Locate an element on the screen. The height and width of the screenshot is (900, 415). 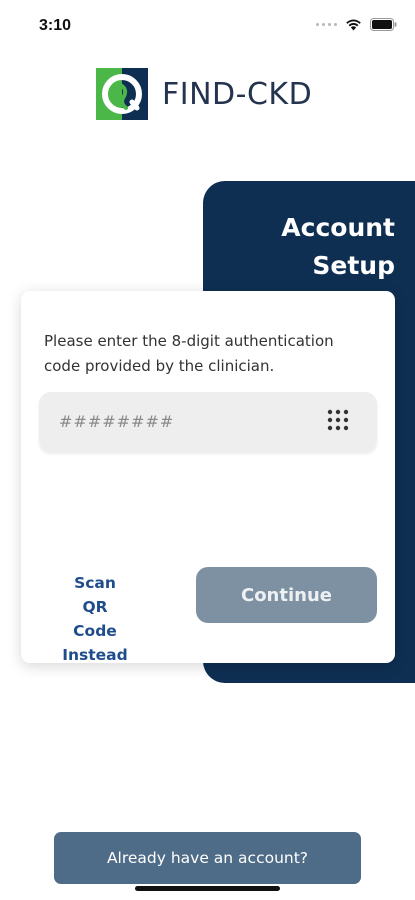
battery-icon is located at coordinates (383, 24).